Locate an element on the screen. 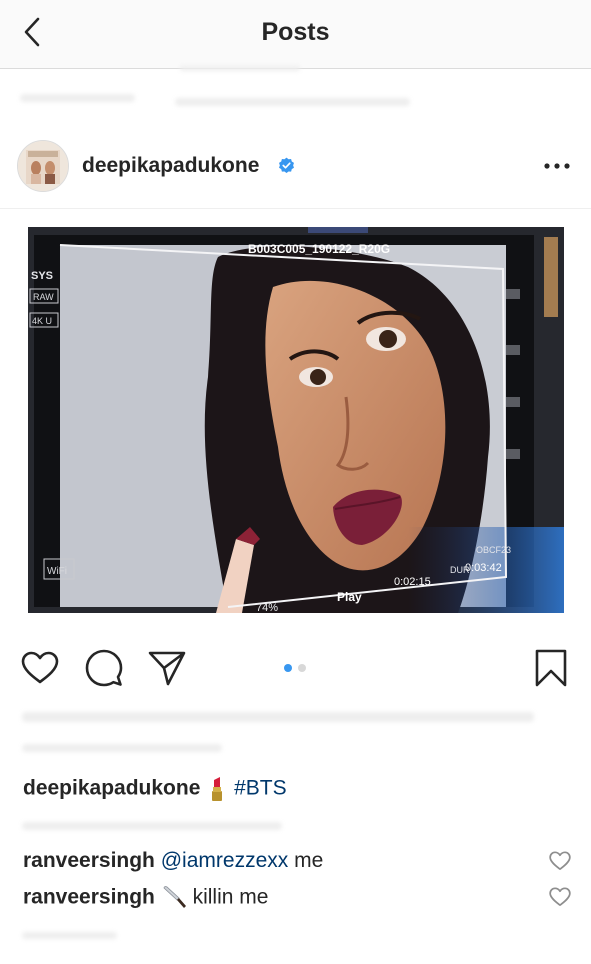 Image resolution: width=591 pixels, height=964 pixels. comment-button is located at coordinates (104, 668).